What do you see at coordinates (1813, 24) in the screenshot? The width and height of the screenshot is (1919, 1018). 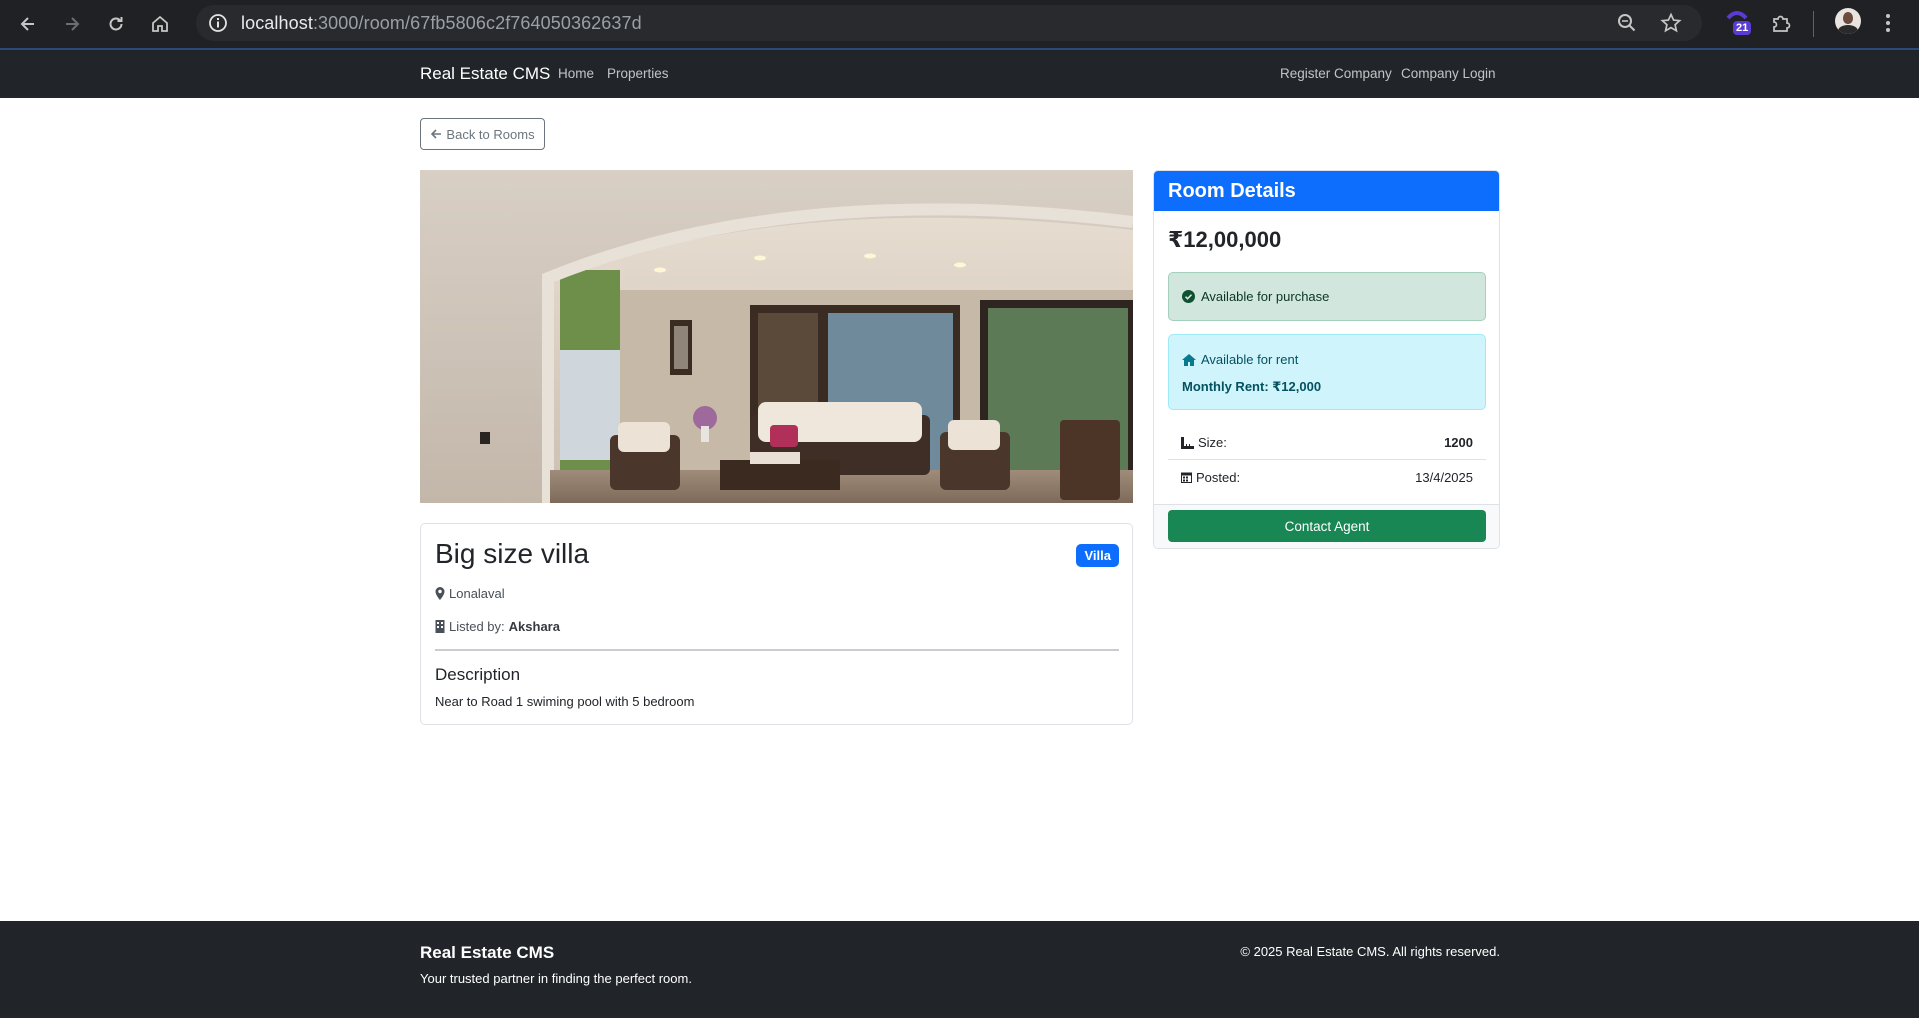 I see `toolbar-separator` at bounding box center [1813, 24].